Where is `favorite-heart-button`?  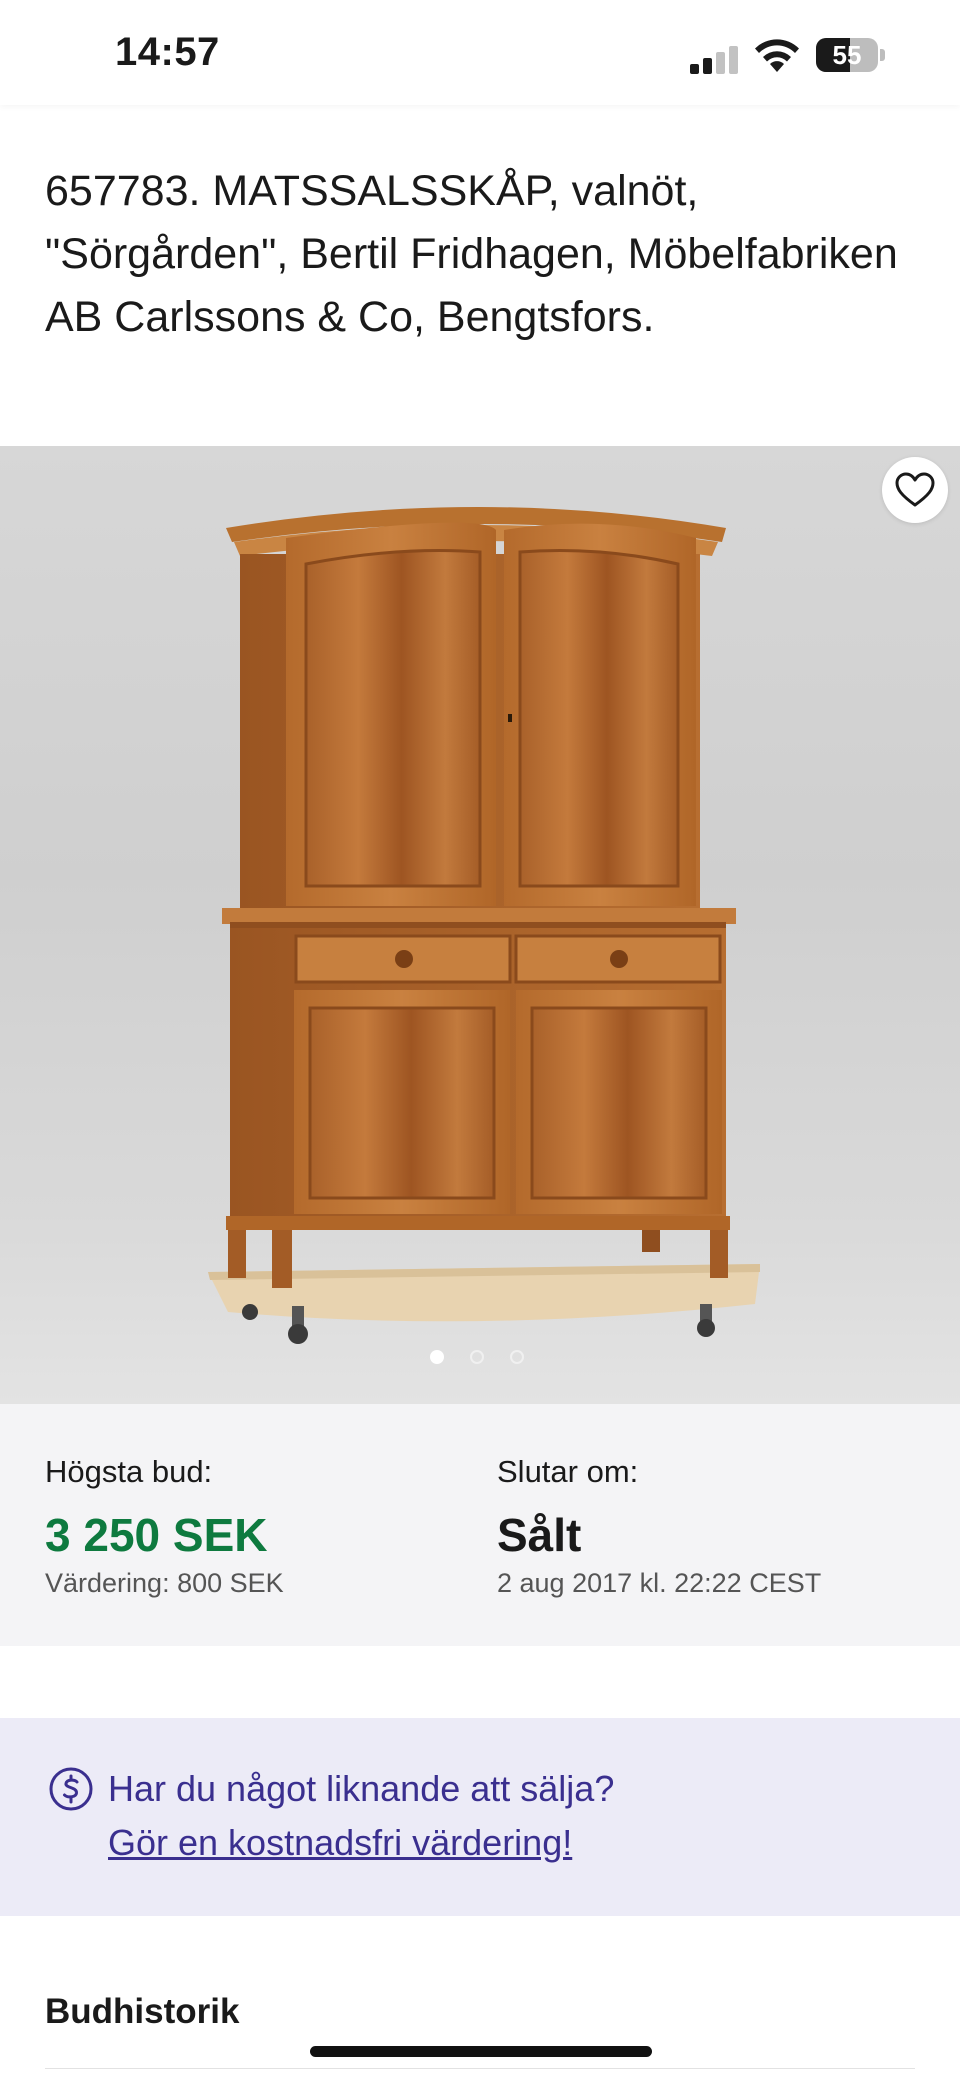
favorite-heart-button is located at coordinates (915, 490).